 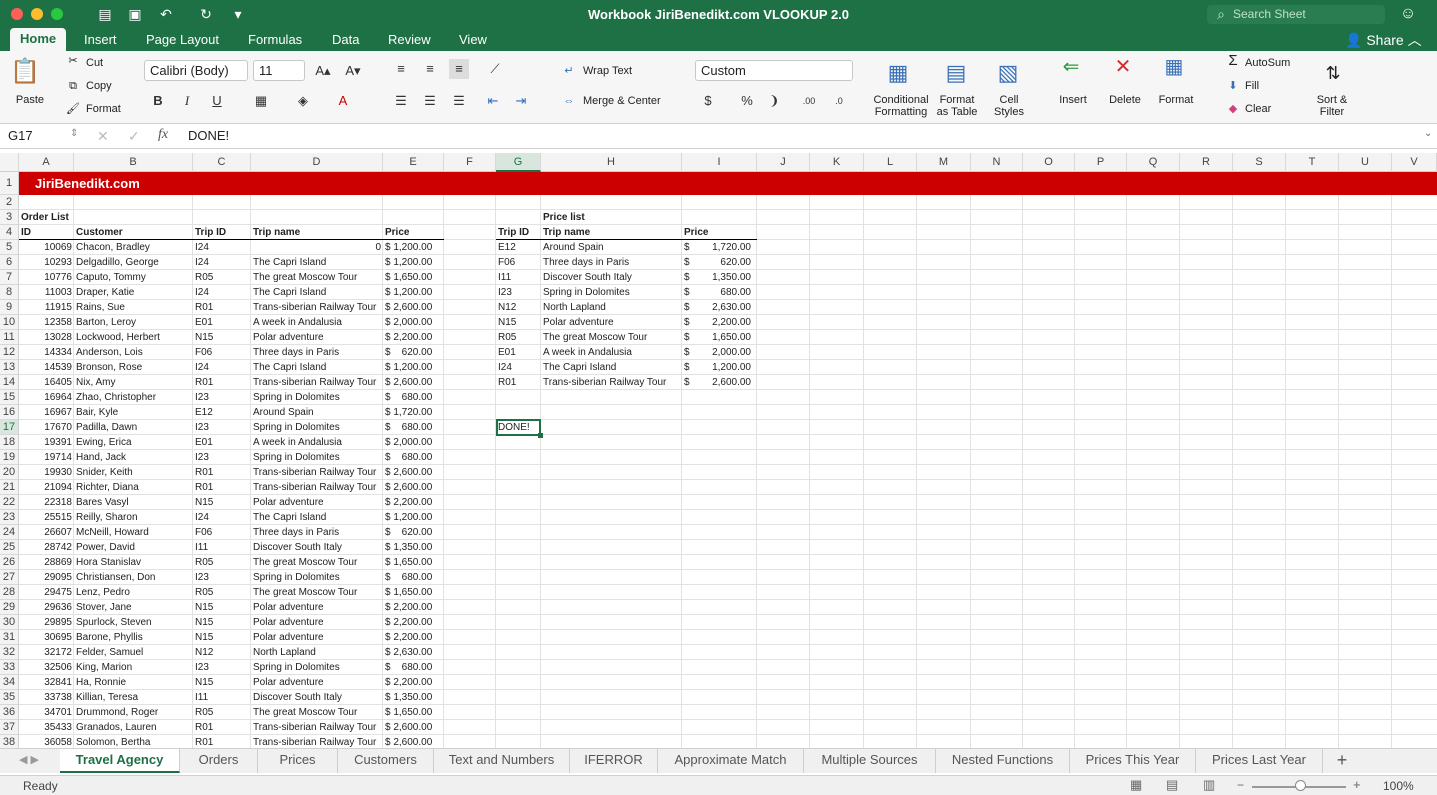 I want to click on order-list-header: ID, so click(x=46, y=232).